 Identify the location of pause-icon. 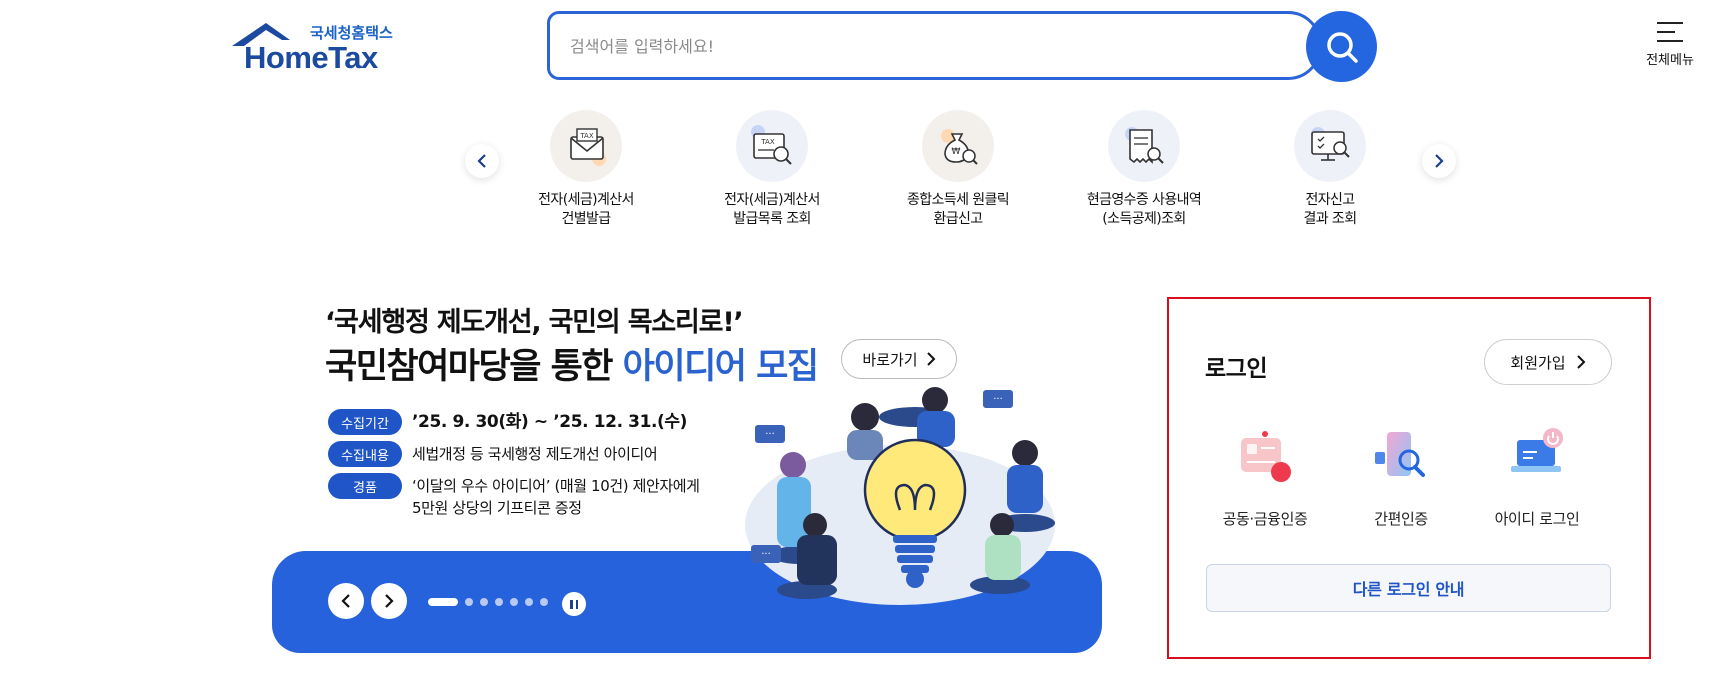
(571, 604).